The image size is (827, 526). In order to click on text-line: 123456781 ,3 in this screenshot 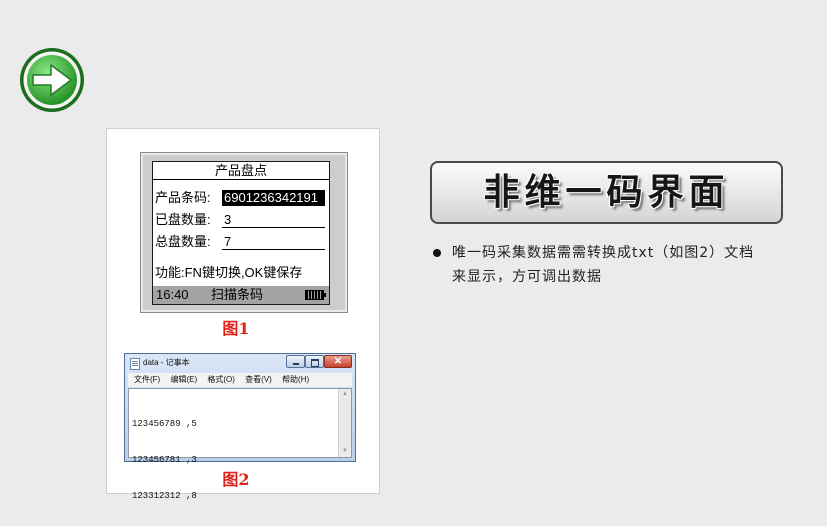, I will do `click(164, 460)`.